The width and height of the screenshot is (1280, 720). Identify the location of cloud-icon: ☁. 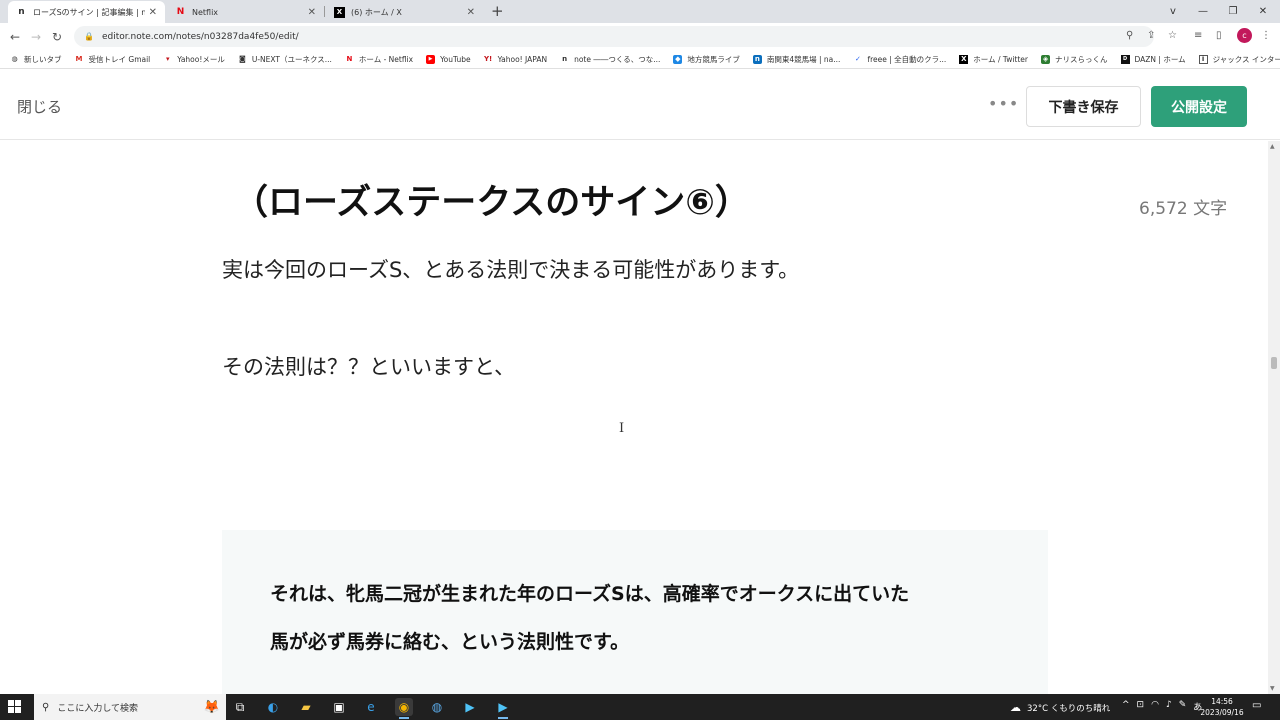
(1015, 707).